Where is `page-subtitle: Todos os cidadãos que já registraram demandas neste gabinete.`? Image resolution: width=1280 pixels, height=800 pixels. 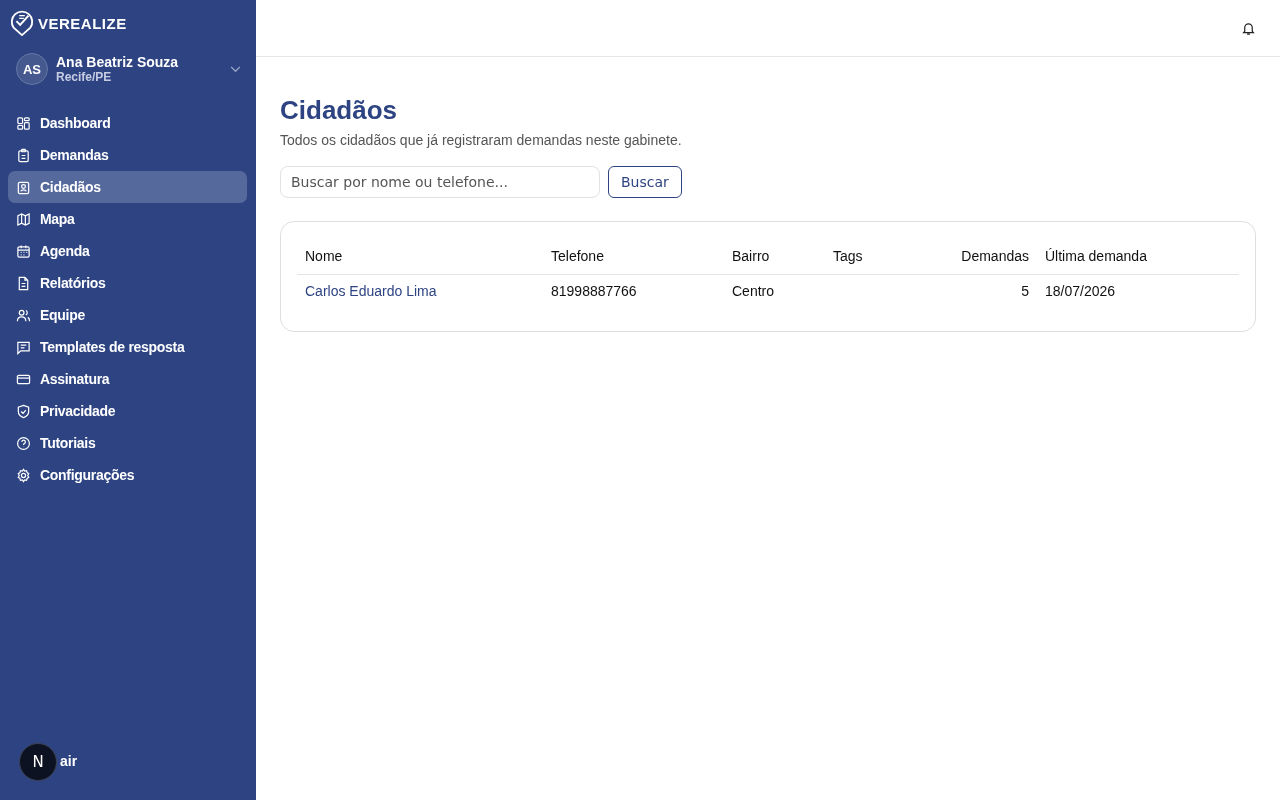
page-subtitle: Todos os cidadãos que já registraram demandas neste gabinete. is located at coordinates (481, 140).